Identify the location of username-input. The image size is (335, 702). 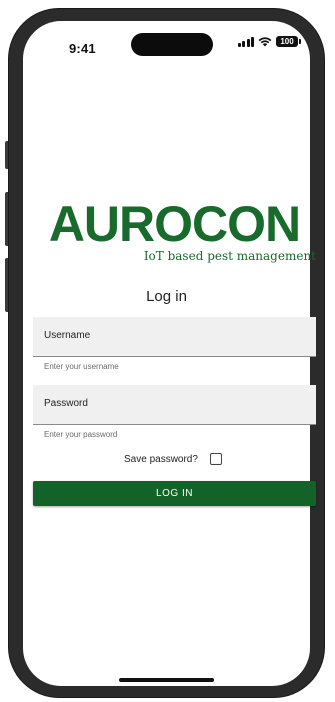
(176, 337).